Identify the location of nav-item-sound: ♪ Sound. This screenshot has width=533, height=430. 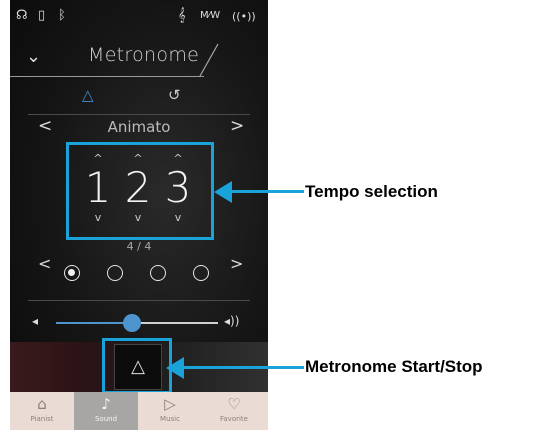
(106, 411).